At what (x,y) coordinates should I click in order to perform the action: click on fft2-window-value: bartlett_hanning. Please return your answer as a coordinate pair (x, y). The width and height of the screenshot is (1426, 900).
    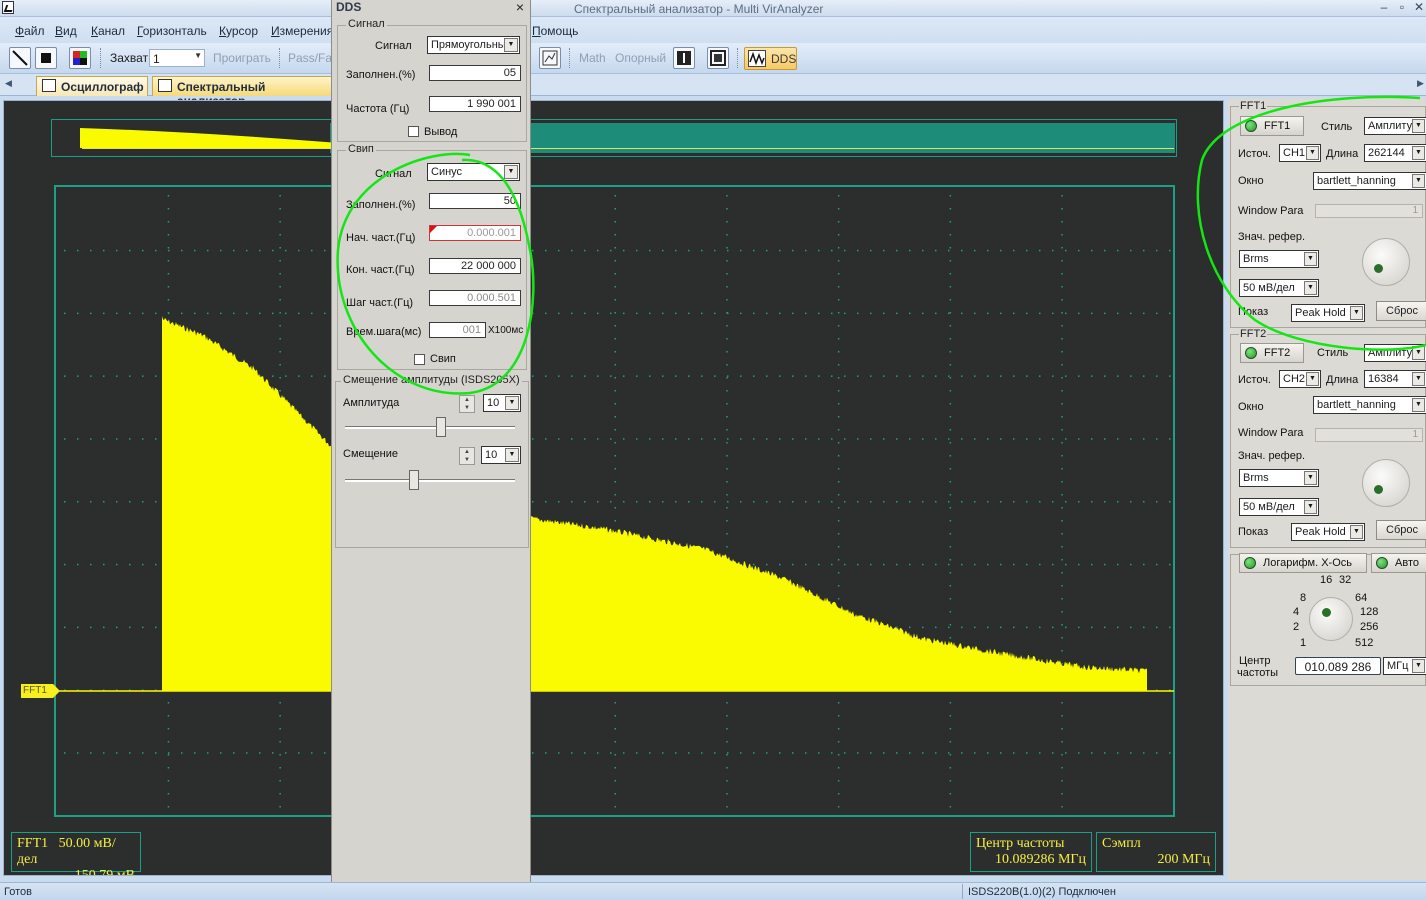
    Looking at the image, I should click on (1356, 405).